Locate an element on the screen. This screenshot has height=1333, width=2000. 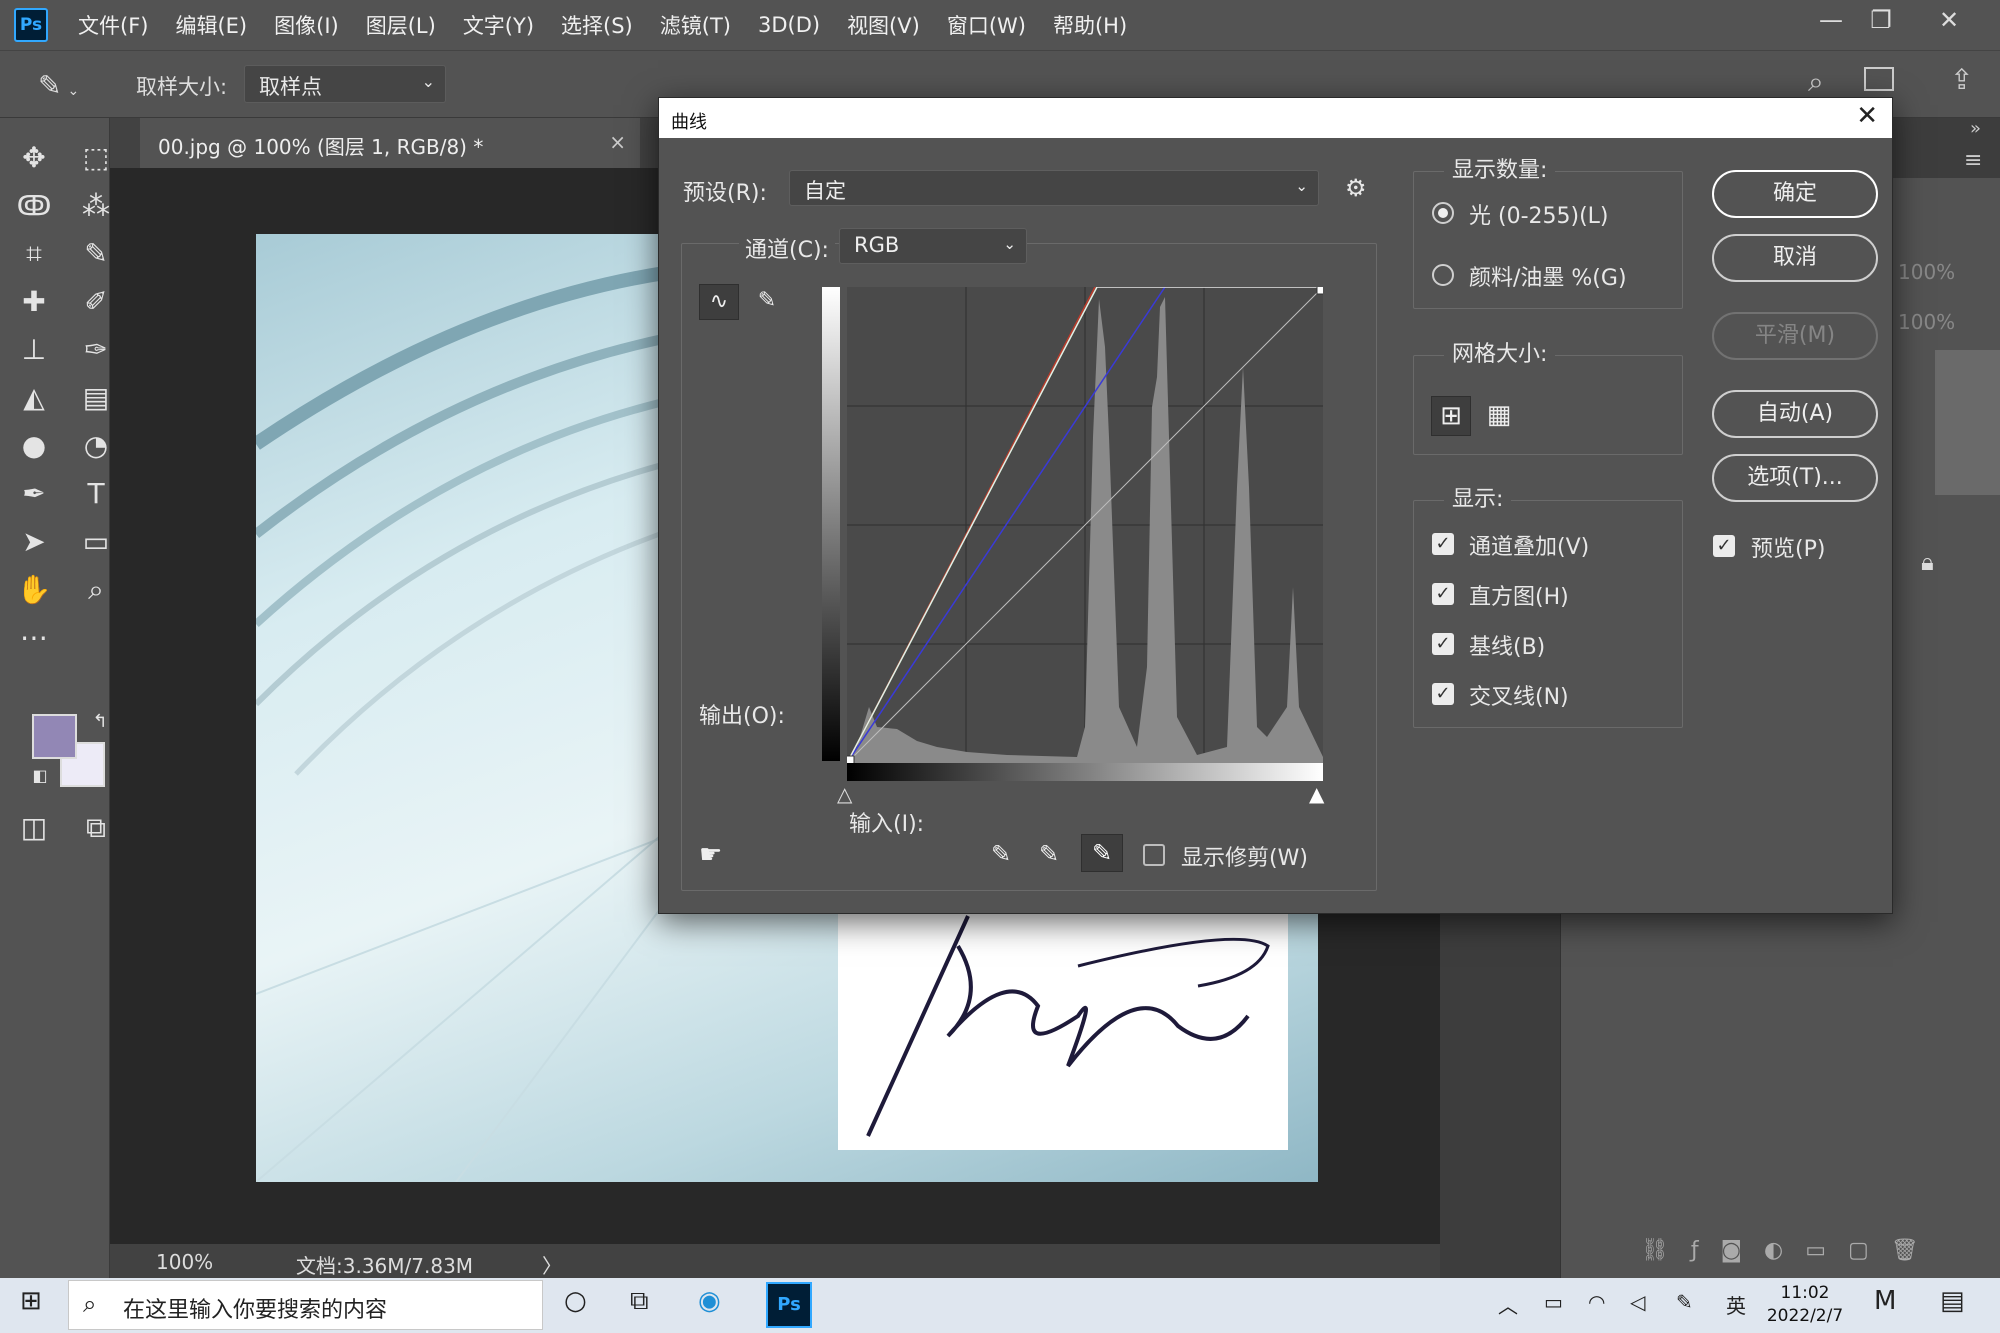
edge-browser-icon: ◉ is located at coordinates (709, 1301).